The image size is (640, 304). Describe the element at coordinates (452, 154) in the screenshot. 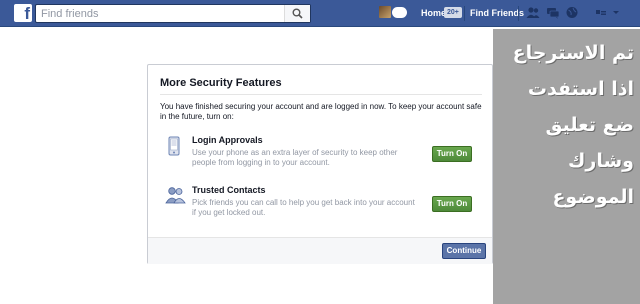

I see `login-approvals-turn-on-button: Turn On` at that location.